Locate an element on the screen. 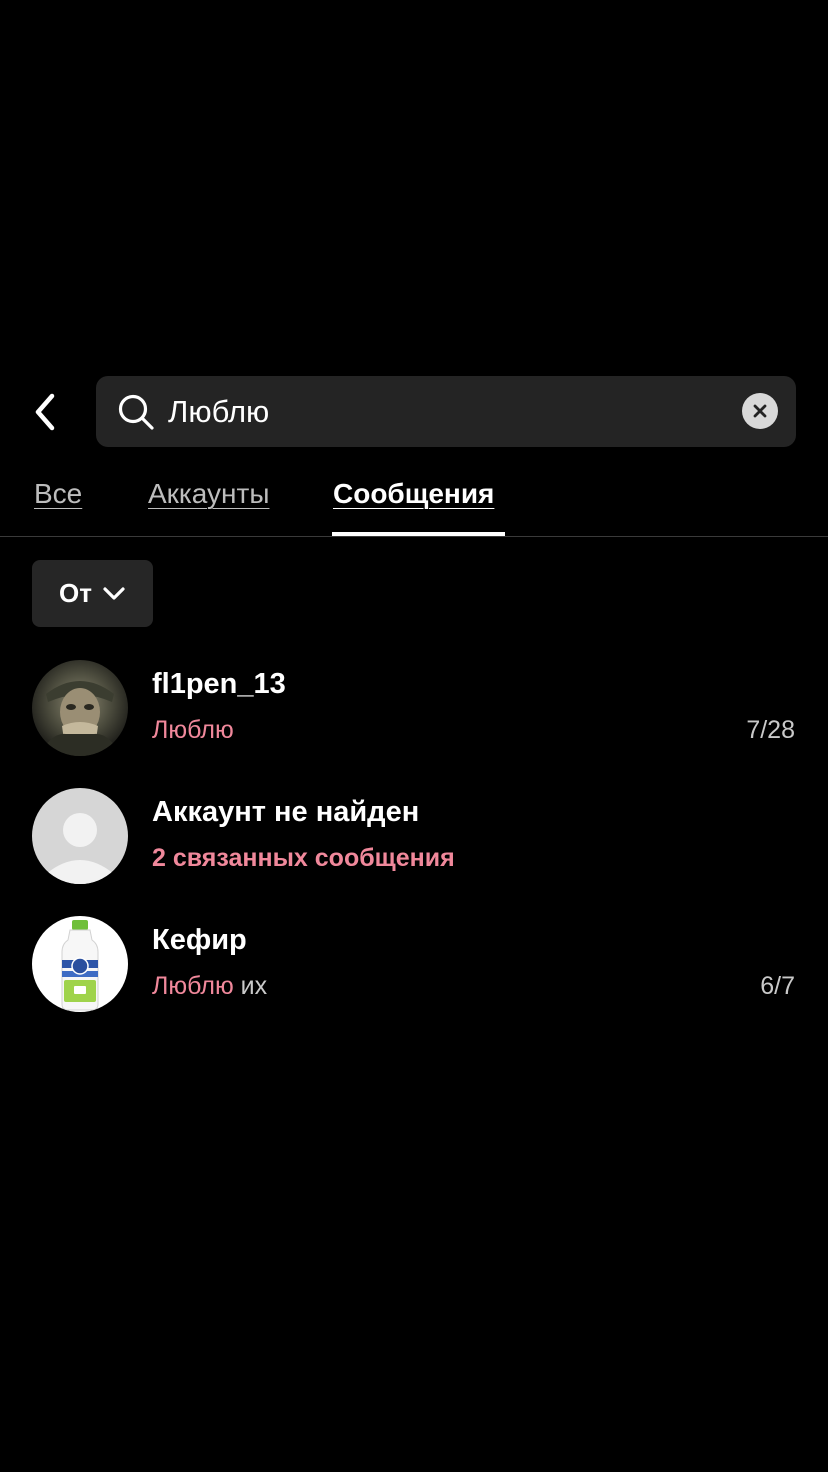 This screenshot has height=1472, width=828. result-name: Кефир is located at coordinates (199, 940).